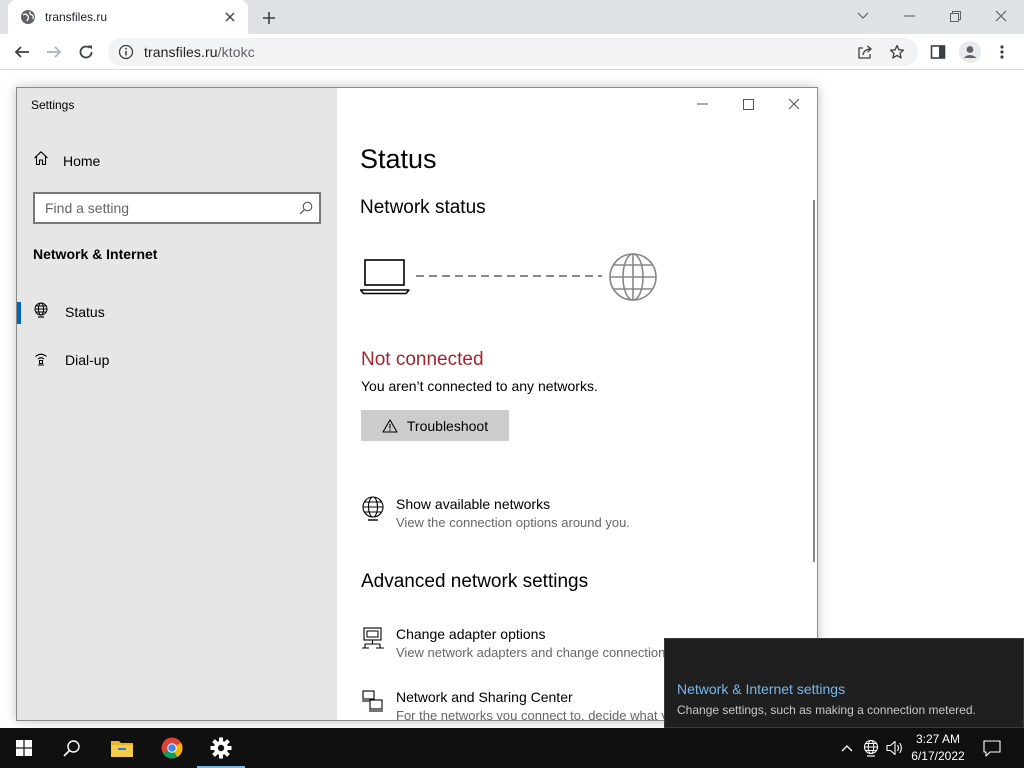 Image resolution: width=1024 pixels, height=768 pixels. Describe the element at coordinates (633, 277) in the screenshot. I see `internet-globe-icon` at that location.